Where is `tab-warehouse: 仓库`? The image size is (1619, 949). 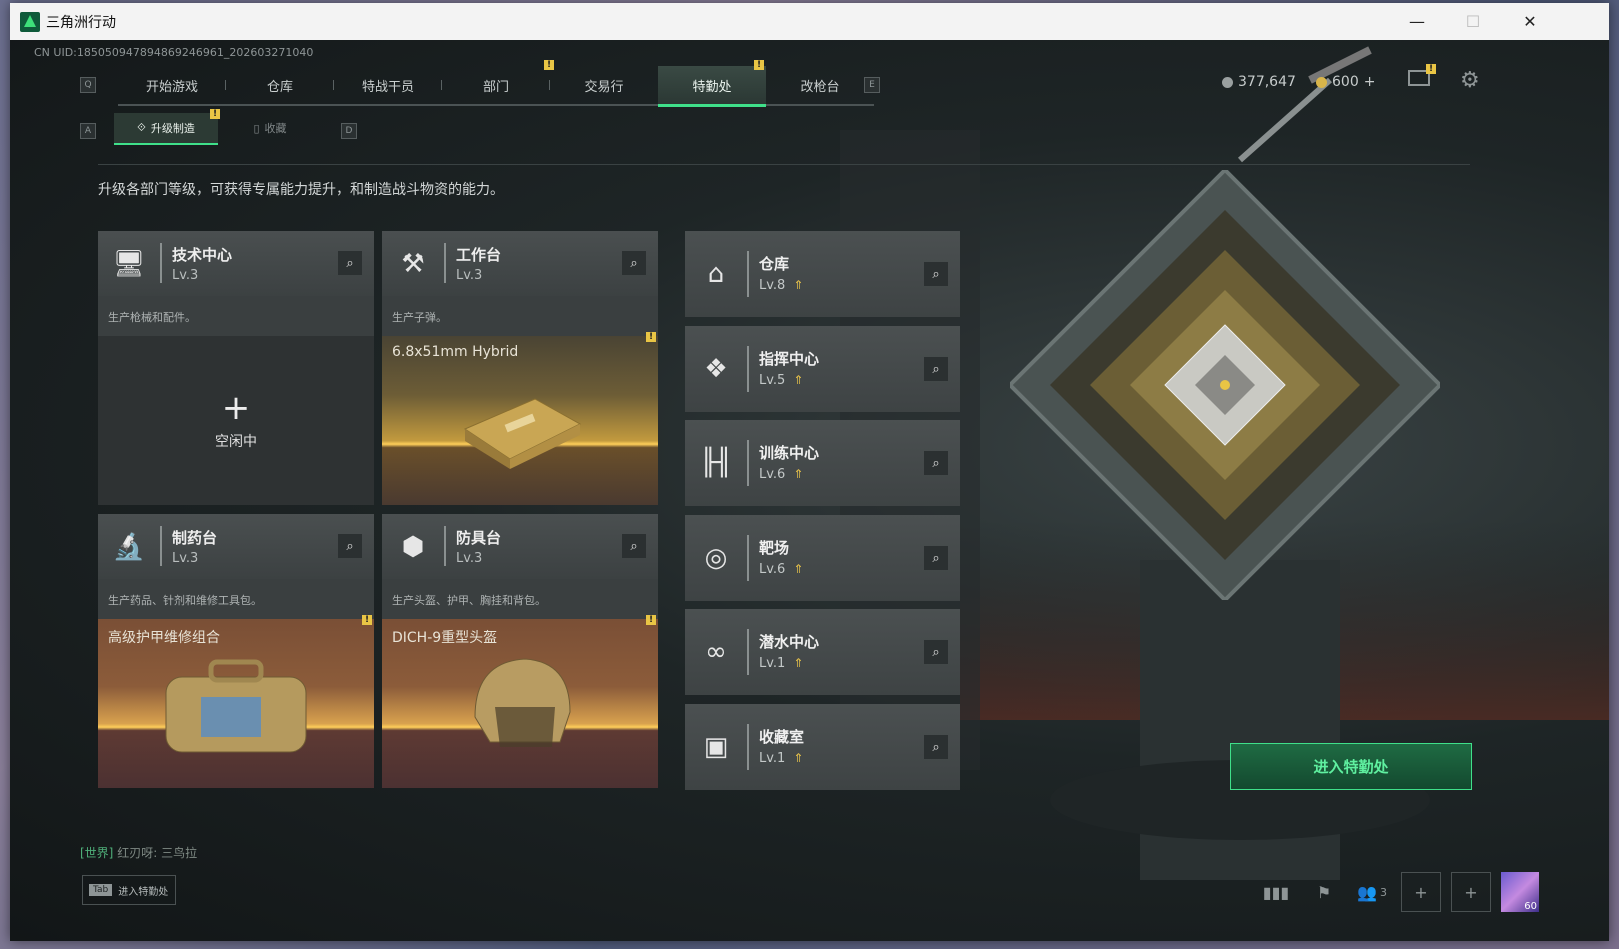
tab-warehouse: 仓库 is located at coordinates (280, 86).